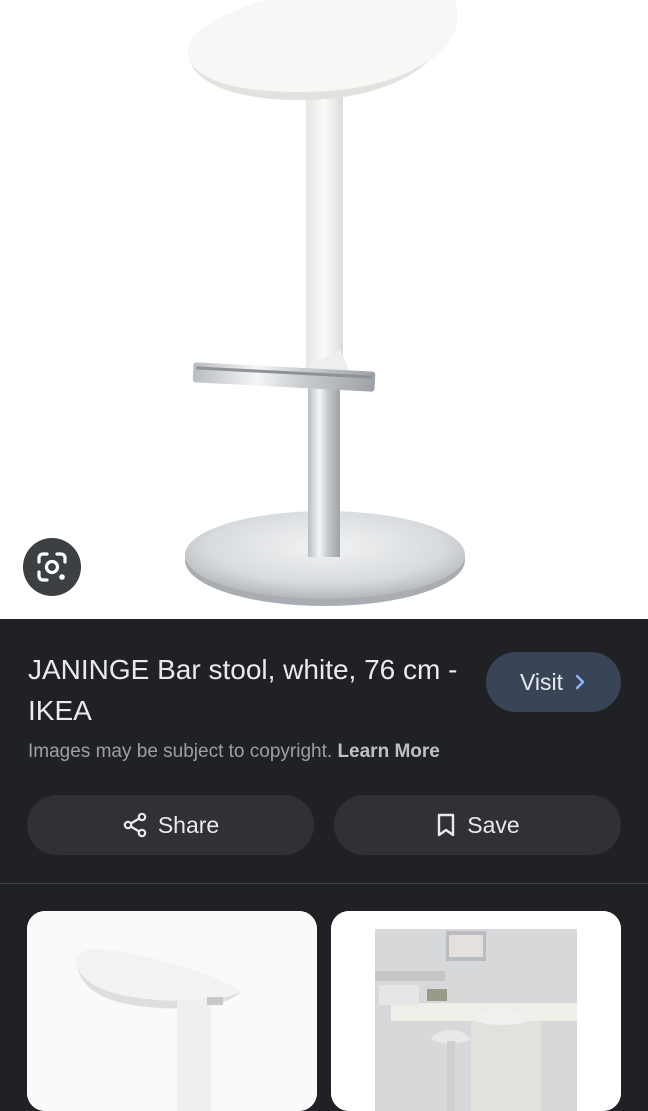  I want to click on kitchen-scene-thumbnail-image, so click(476, 1011).